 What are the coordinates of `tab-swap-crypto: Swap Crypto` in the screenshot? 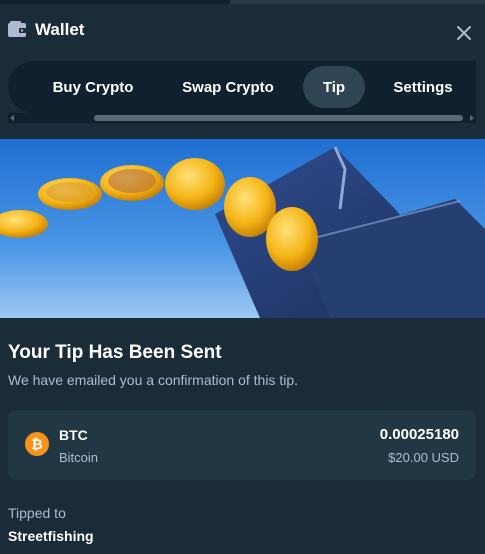 It's located at (228, 87).